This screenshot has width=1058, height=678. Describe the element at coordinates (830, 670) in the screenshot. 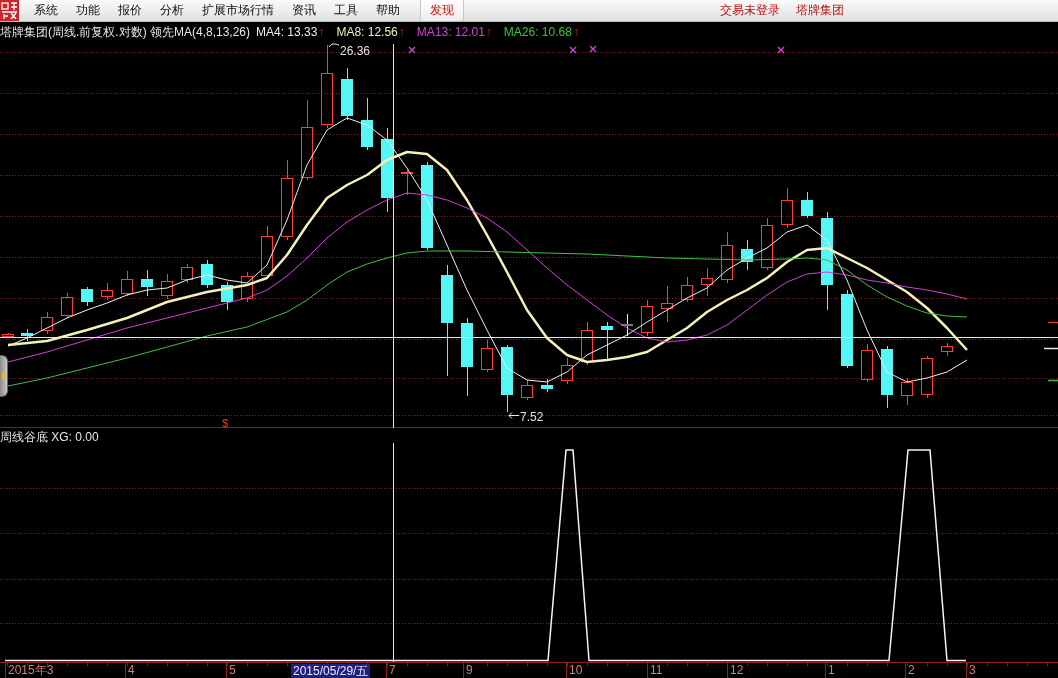

I see `axis-label: 1` at that location.